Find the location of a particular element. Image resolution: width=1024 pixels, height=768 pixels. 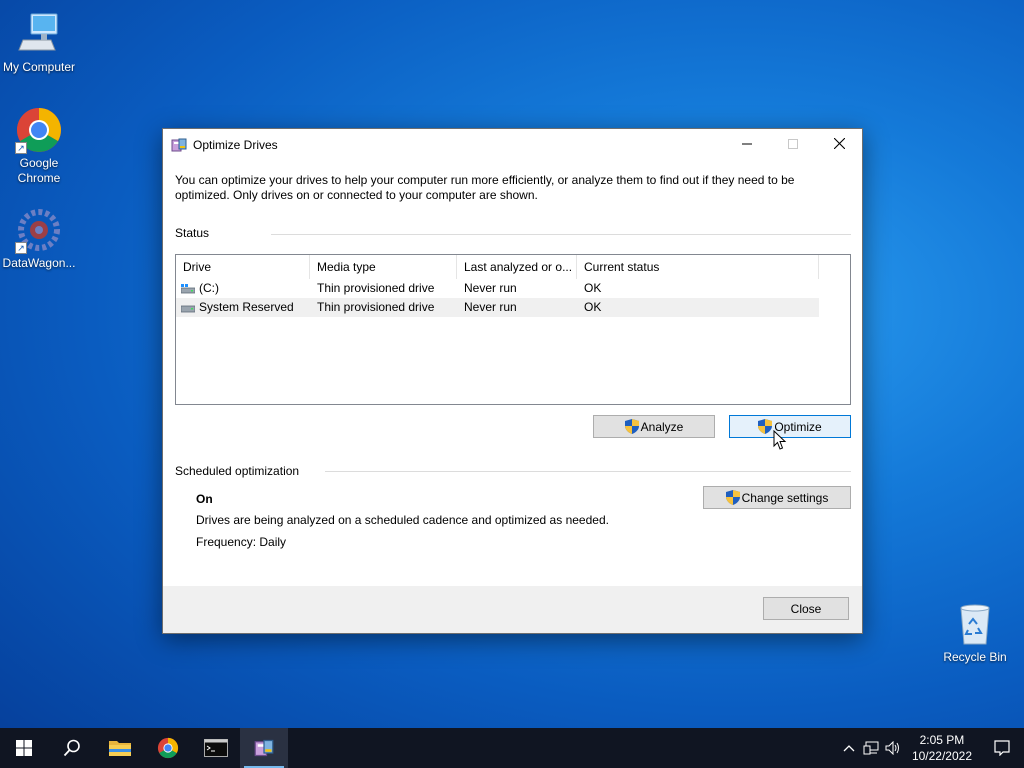

search-icon is located at coordinates (71, 748).